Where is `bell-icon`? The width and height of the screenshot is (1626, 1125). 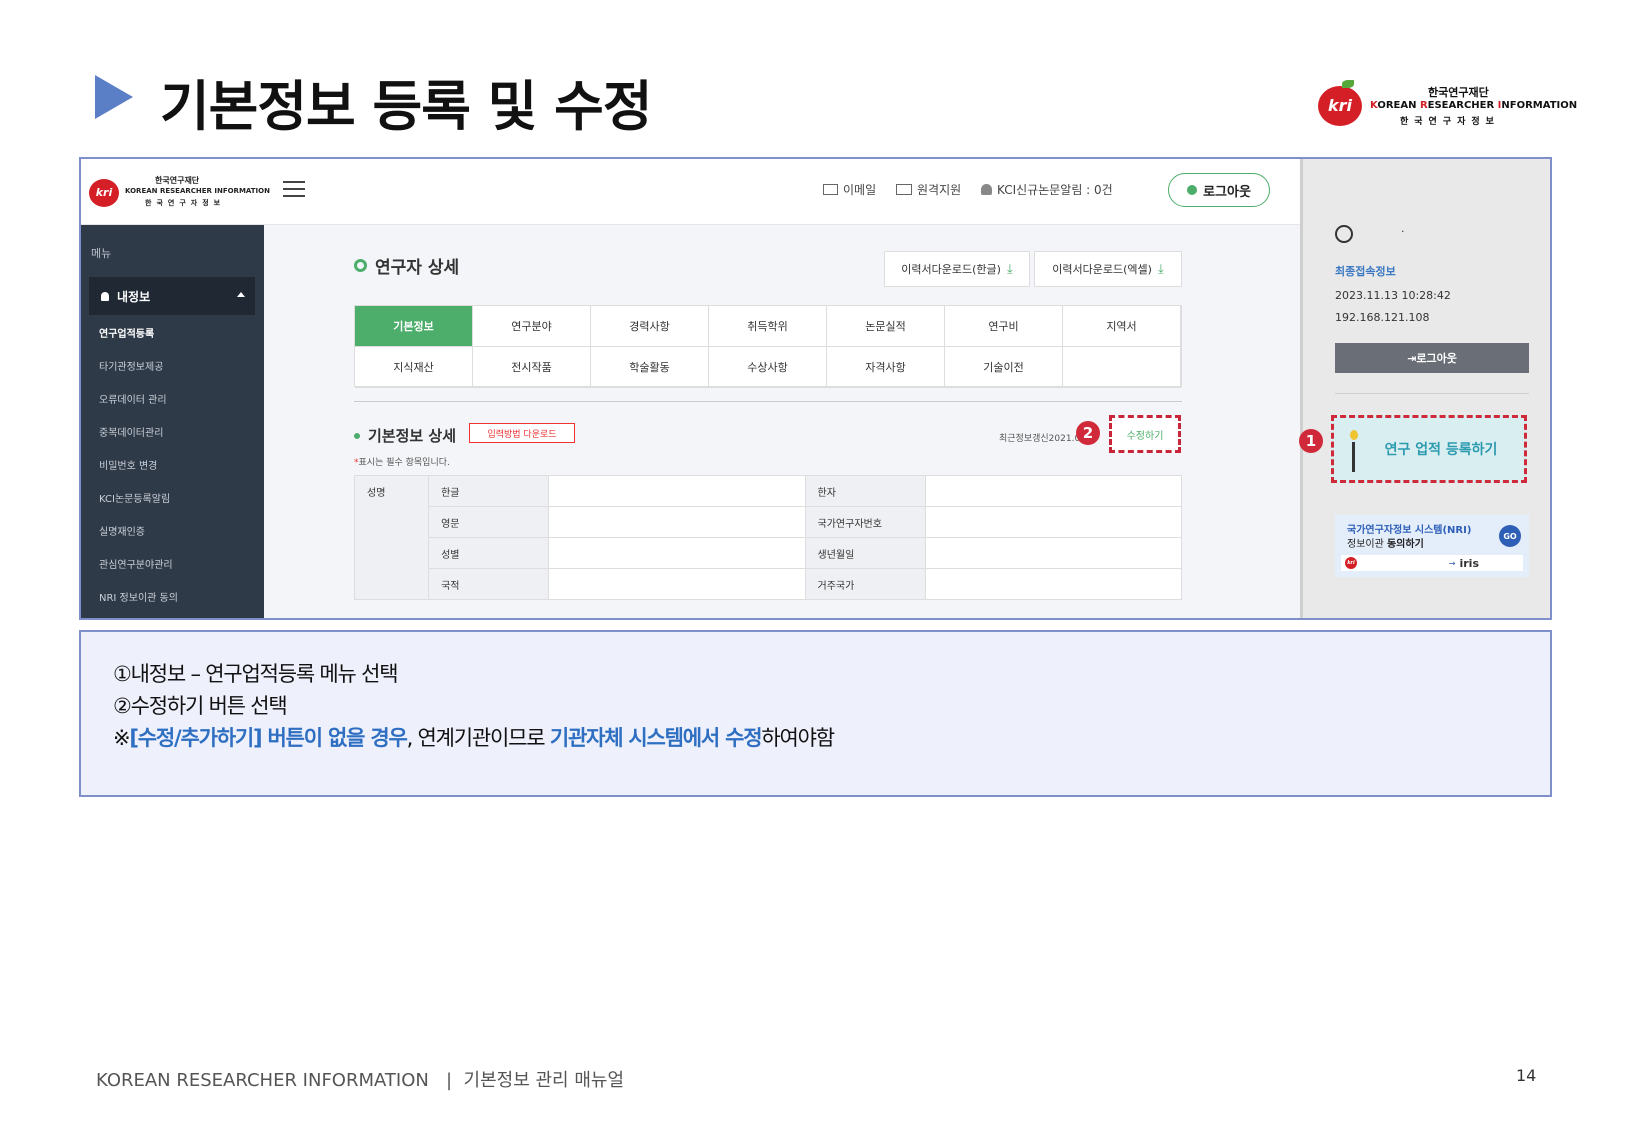 bell-icon is located at coordinates (986, 189).